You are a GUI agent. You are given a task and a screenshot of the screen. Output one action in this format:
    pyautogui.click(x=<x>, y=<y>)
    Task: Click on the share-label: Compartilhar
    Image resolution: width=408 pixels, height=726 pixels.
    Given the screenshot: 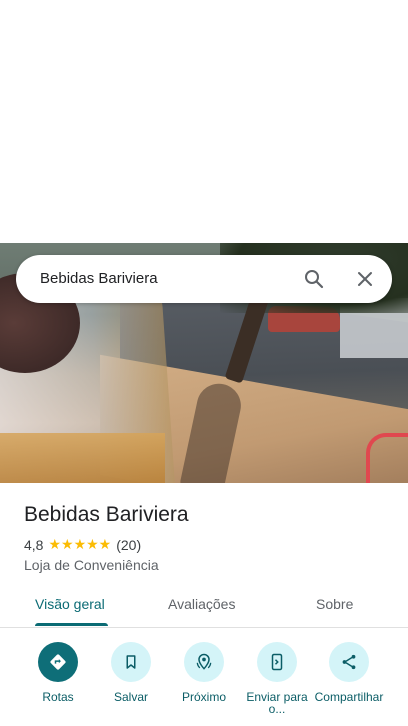 What is the action you would take?
    pyautogui.click(x=349, y=697)
    